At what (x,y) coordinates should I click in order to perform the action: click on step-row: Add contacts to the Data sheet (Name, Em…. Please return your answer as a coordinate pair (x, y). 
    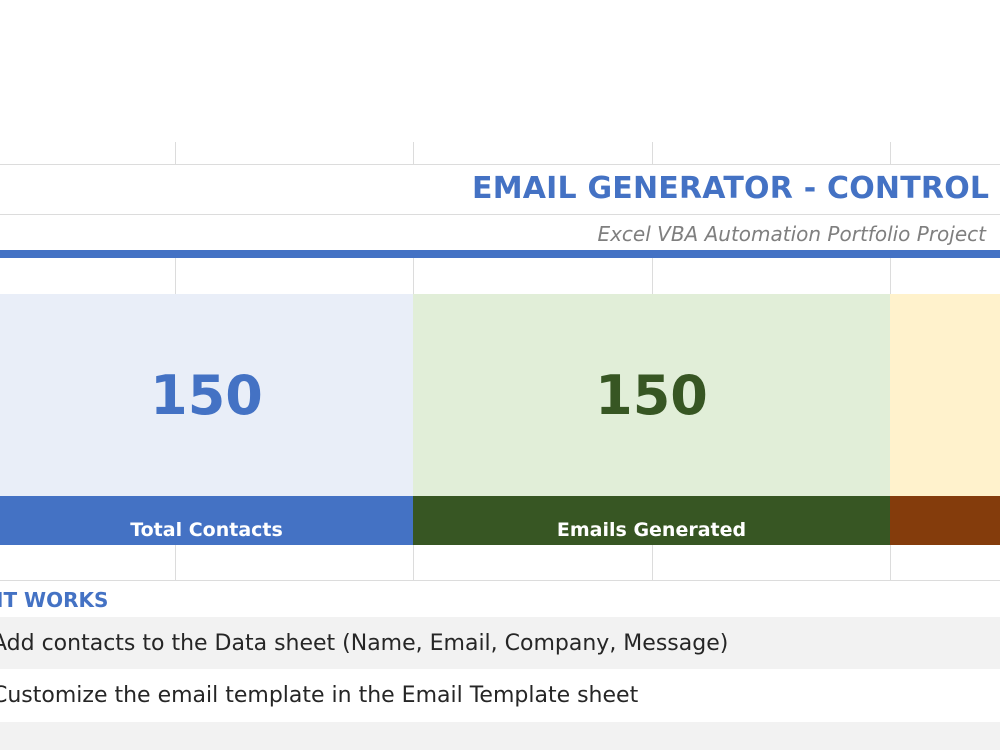
    Looking at the image, I should click on (500, 643).